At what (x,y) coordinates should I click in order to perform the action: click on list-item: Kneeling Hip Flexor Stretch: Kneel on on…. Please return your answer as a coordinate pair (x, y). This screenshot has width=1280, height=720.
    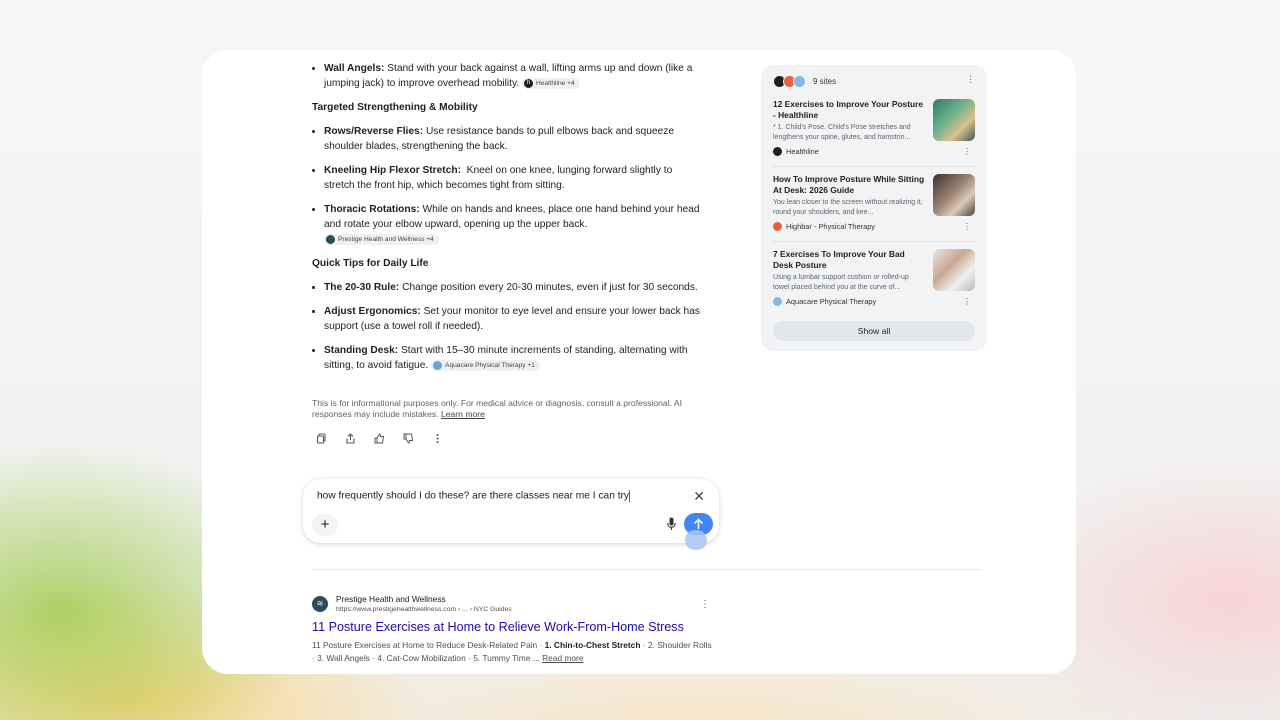
    Looking at the image, I should click on (514, 178).